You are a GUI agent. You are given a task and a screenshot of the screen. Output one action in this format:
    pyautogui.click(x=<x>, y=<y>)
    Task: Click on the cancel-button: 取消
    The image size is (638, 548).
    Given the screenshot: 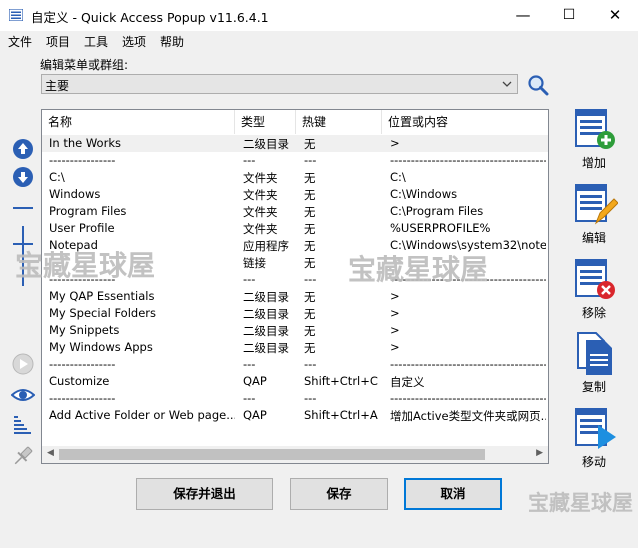 What is the action you would take?
    pyautogui.click(x=453, y=494)
    